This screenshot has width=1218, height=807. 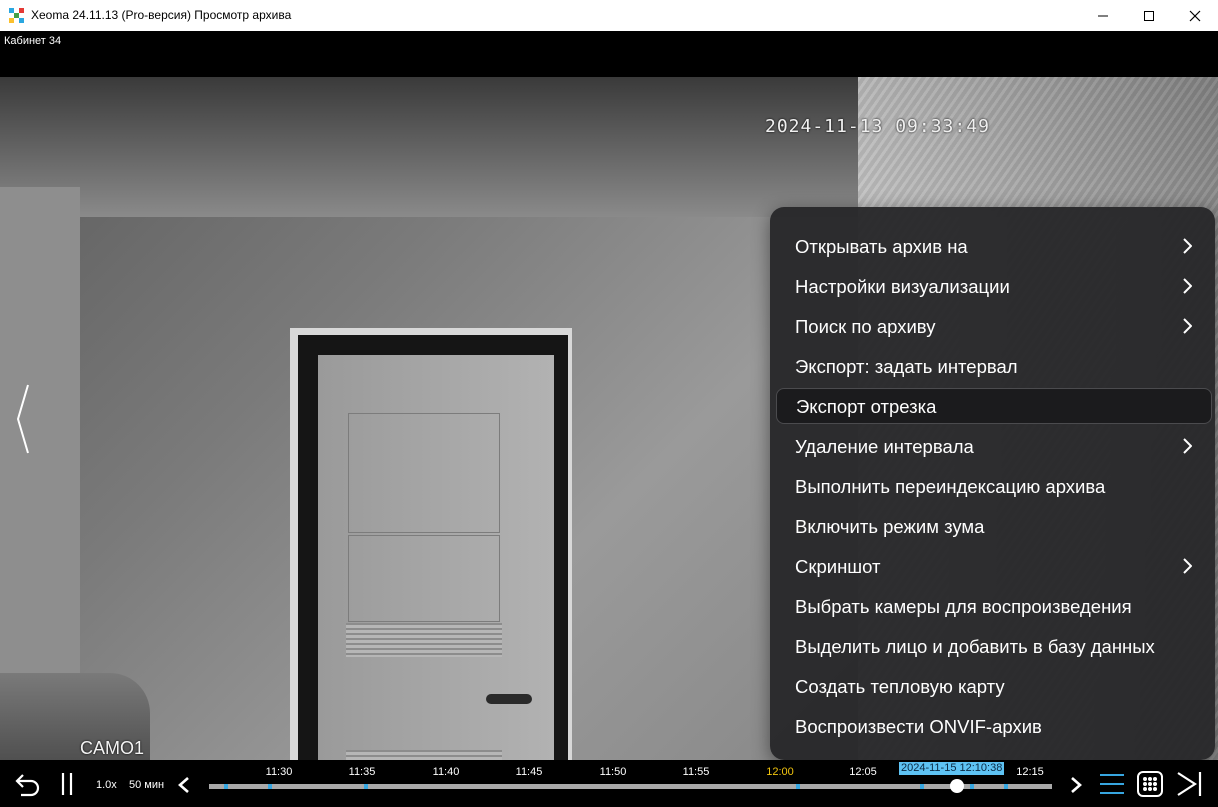 What do you see at coordinates (881, 246) in the screenshot?
I see `menu-item-label: Открывать архив на` at bounding box center [881, 246].